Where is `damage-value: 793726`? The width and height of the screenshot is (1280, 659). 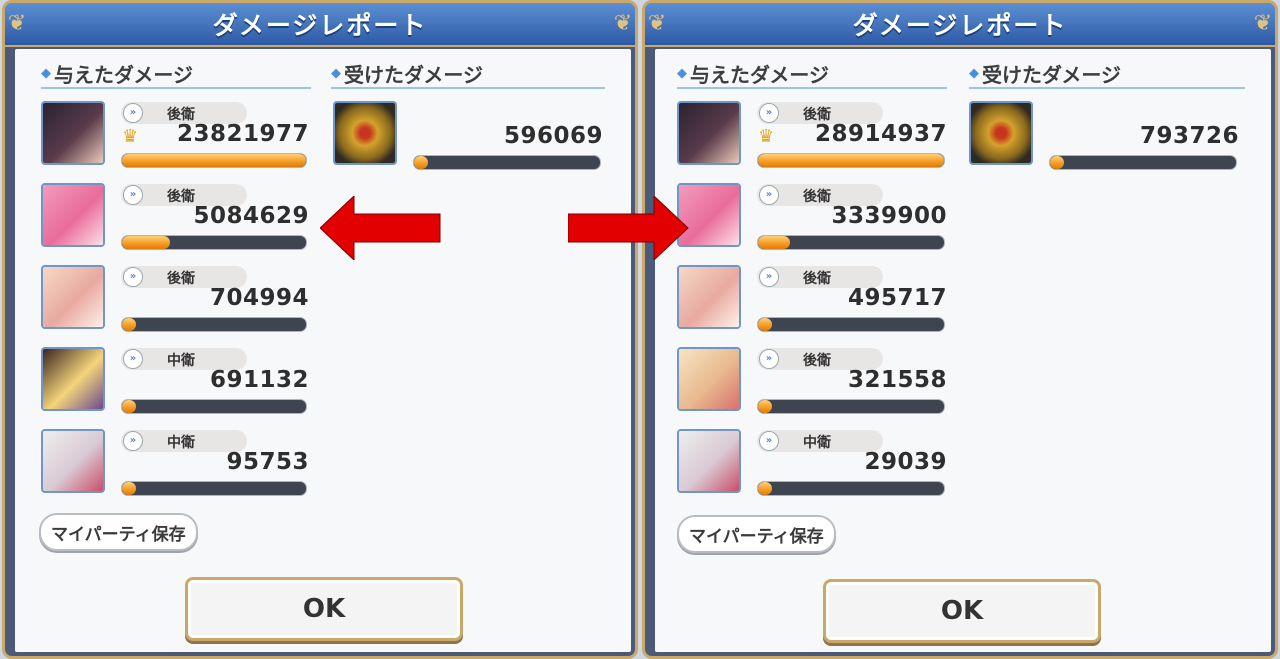 damage-value: 793726 is located at coordinates (1189, 136).